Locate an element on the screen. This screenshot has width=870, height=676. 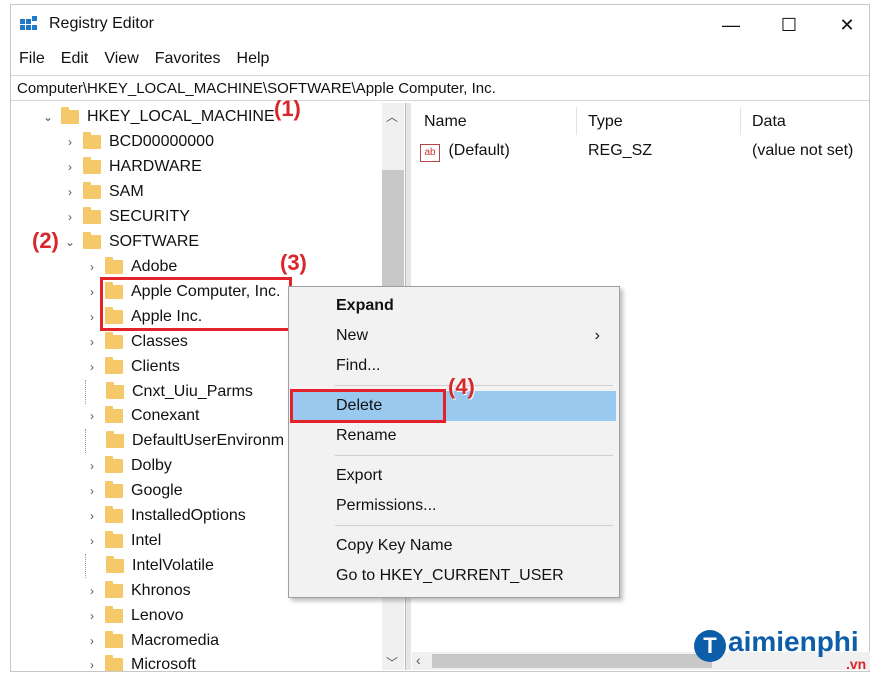
column-name: Name is located at coordinates (445, 122).